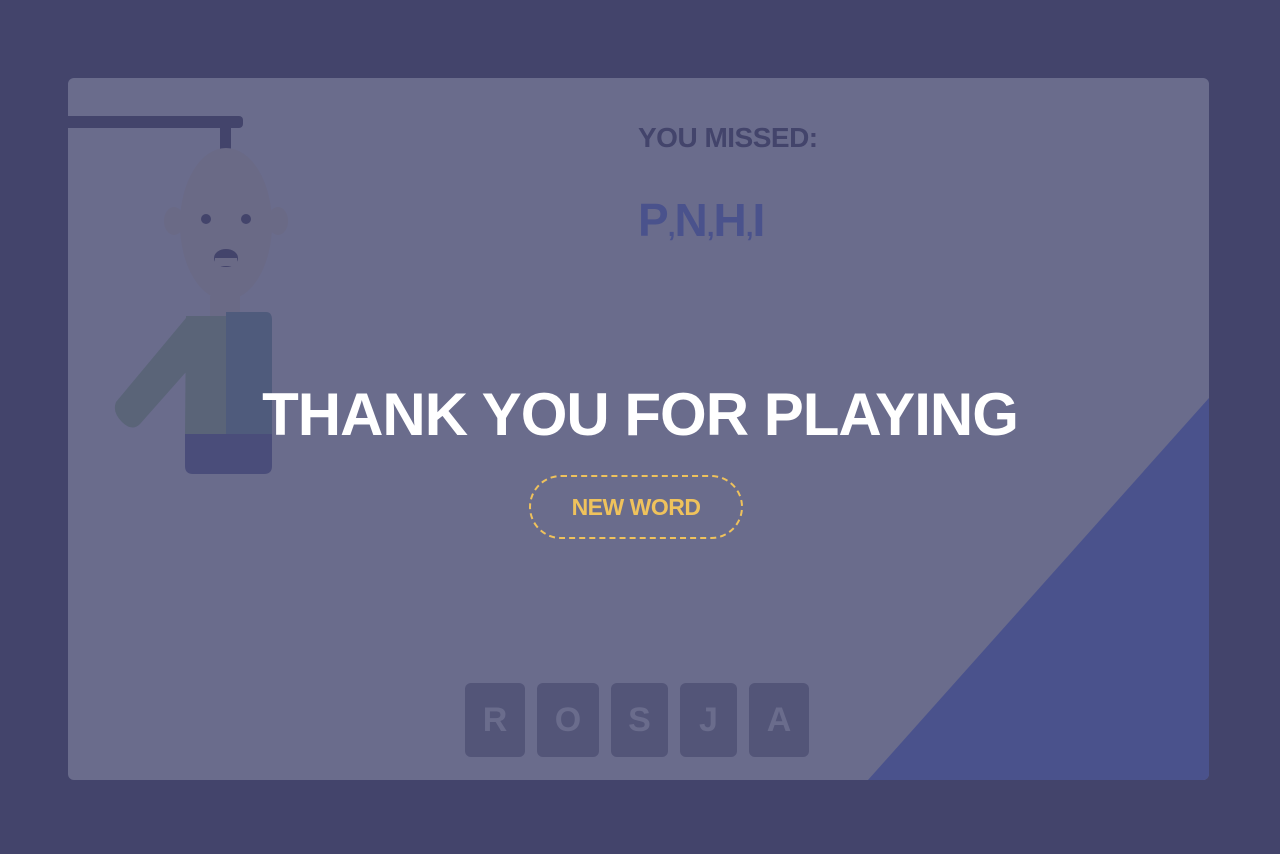  What do you see at coordinates (708, 720) in the screenshot?
I see `word-tile: J` at bounding box center [708, 720].